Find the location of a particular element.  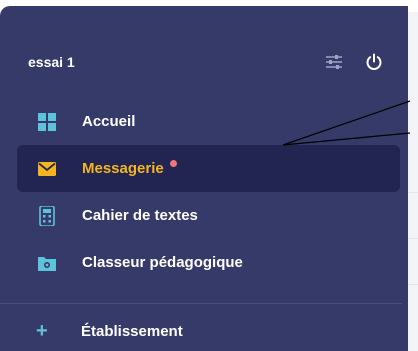

menu-item-label: Cahier de textes is located at coordinates (140, 215).